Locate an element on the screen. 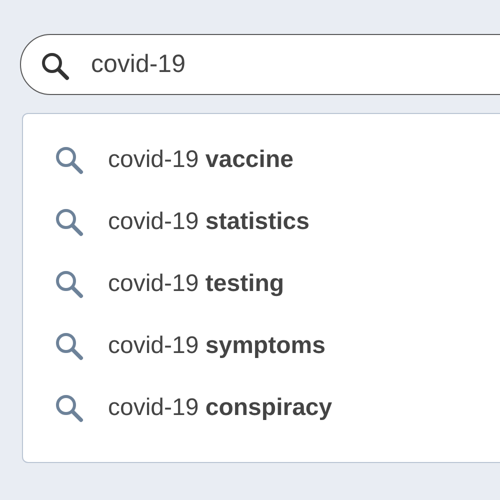 The image size is (500, 500). suggestion-text: covid-19 conspiracy is located at coordinates (220, 408).